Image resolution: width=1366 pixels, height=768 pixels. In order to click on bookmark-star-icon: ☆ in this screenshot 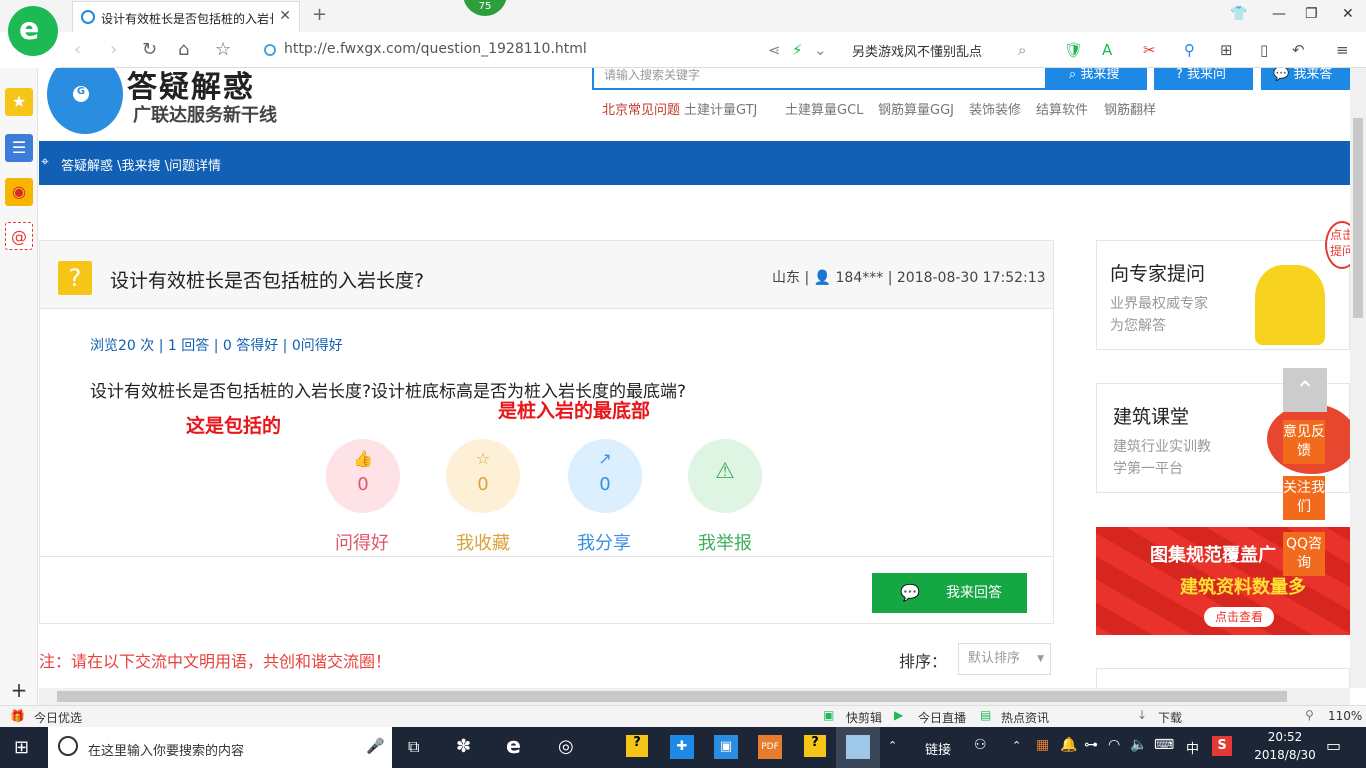, I will do `click(223, 49)`.